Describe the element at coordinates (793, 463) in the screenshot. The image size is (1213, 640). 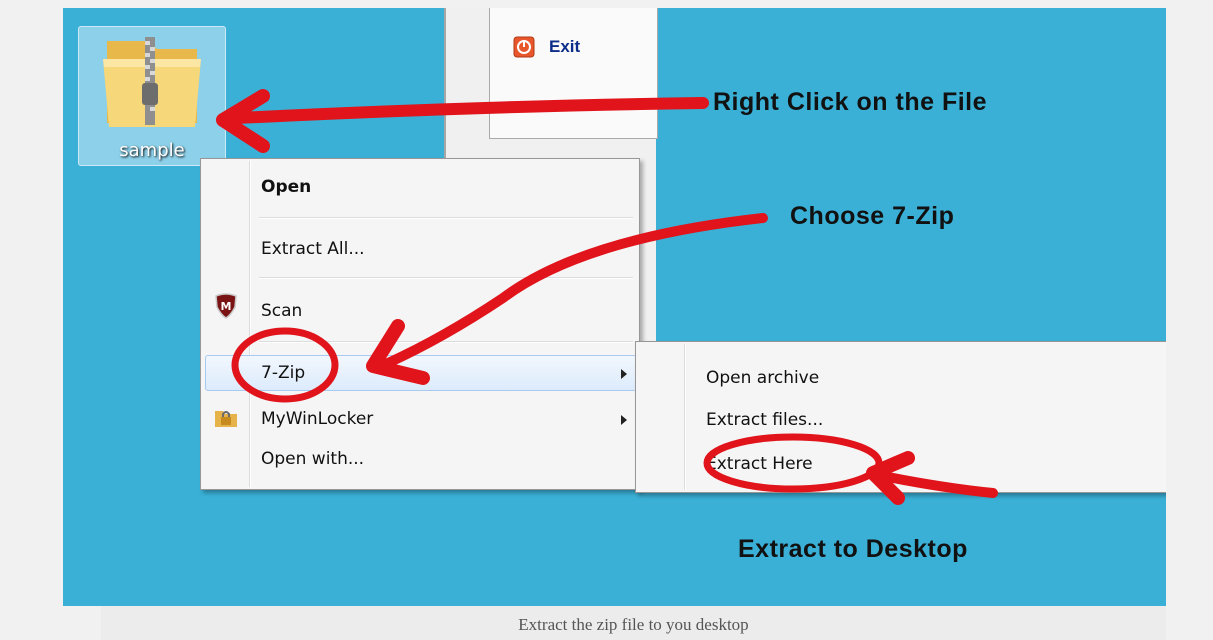
I see `annotation-circle-extract-here` at that location.